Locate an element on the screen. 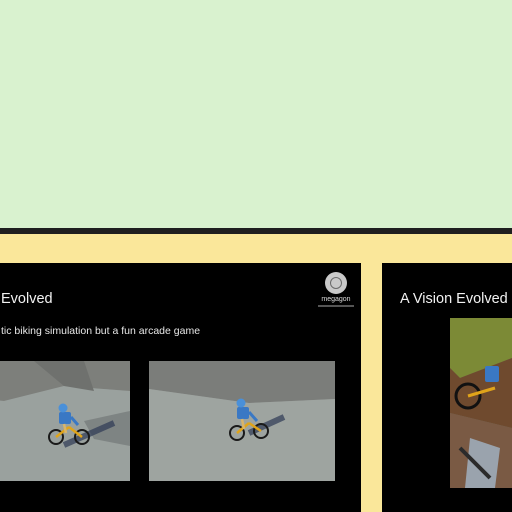 The width and height of the screenshot is (512, 512). megagon-logo-icon is located at coordinates (336, 283).